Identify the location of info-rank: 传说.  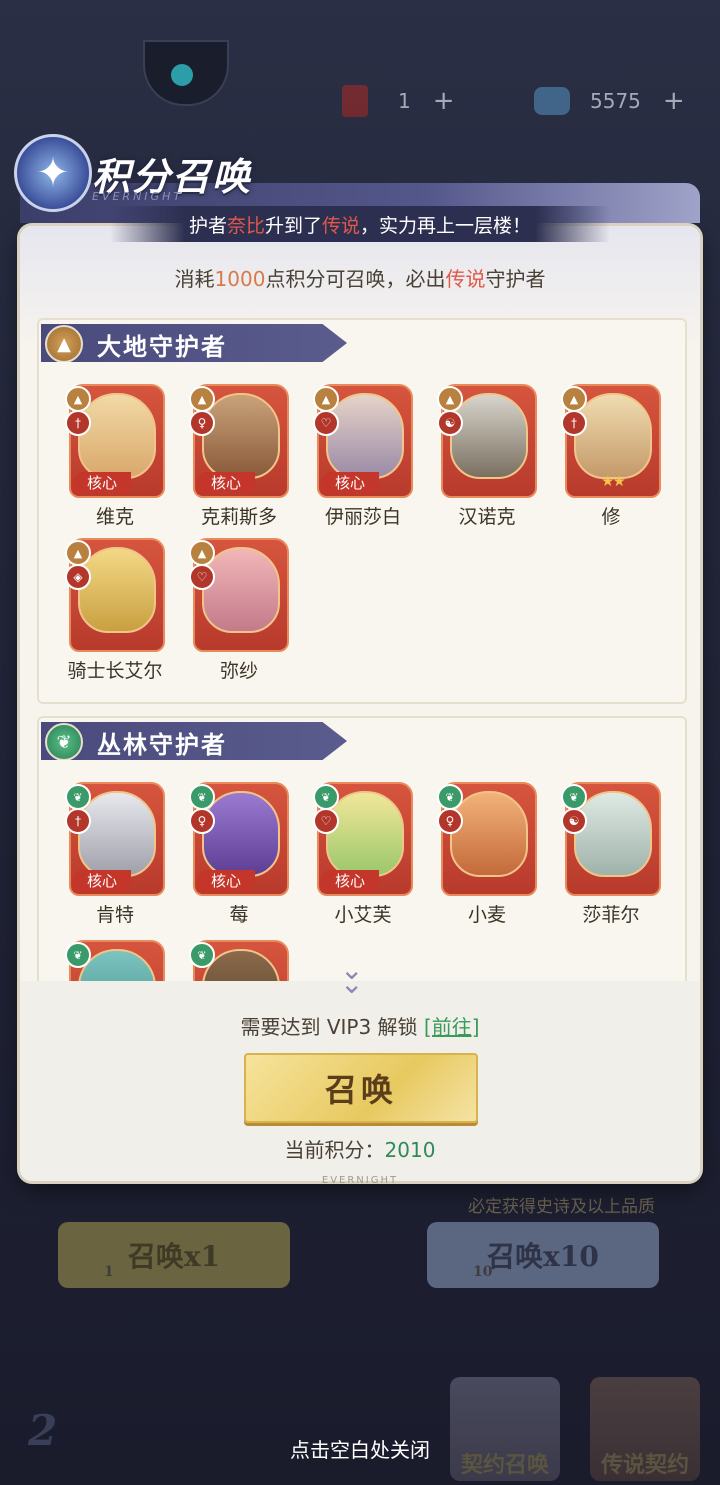
(465, 279).